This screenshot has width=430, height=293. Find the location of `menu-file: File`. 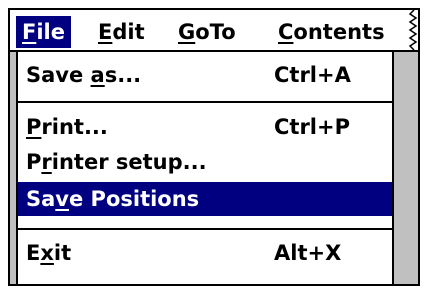

menu-file: File is located at coordinates (43, 32).